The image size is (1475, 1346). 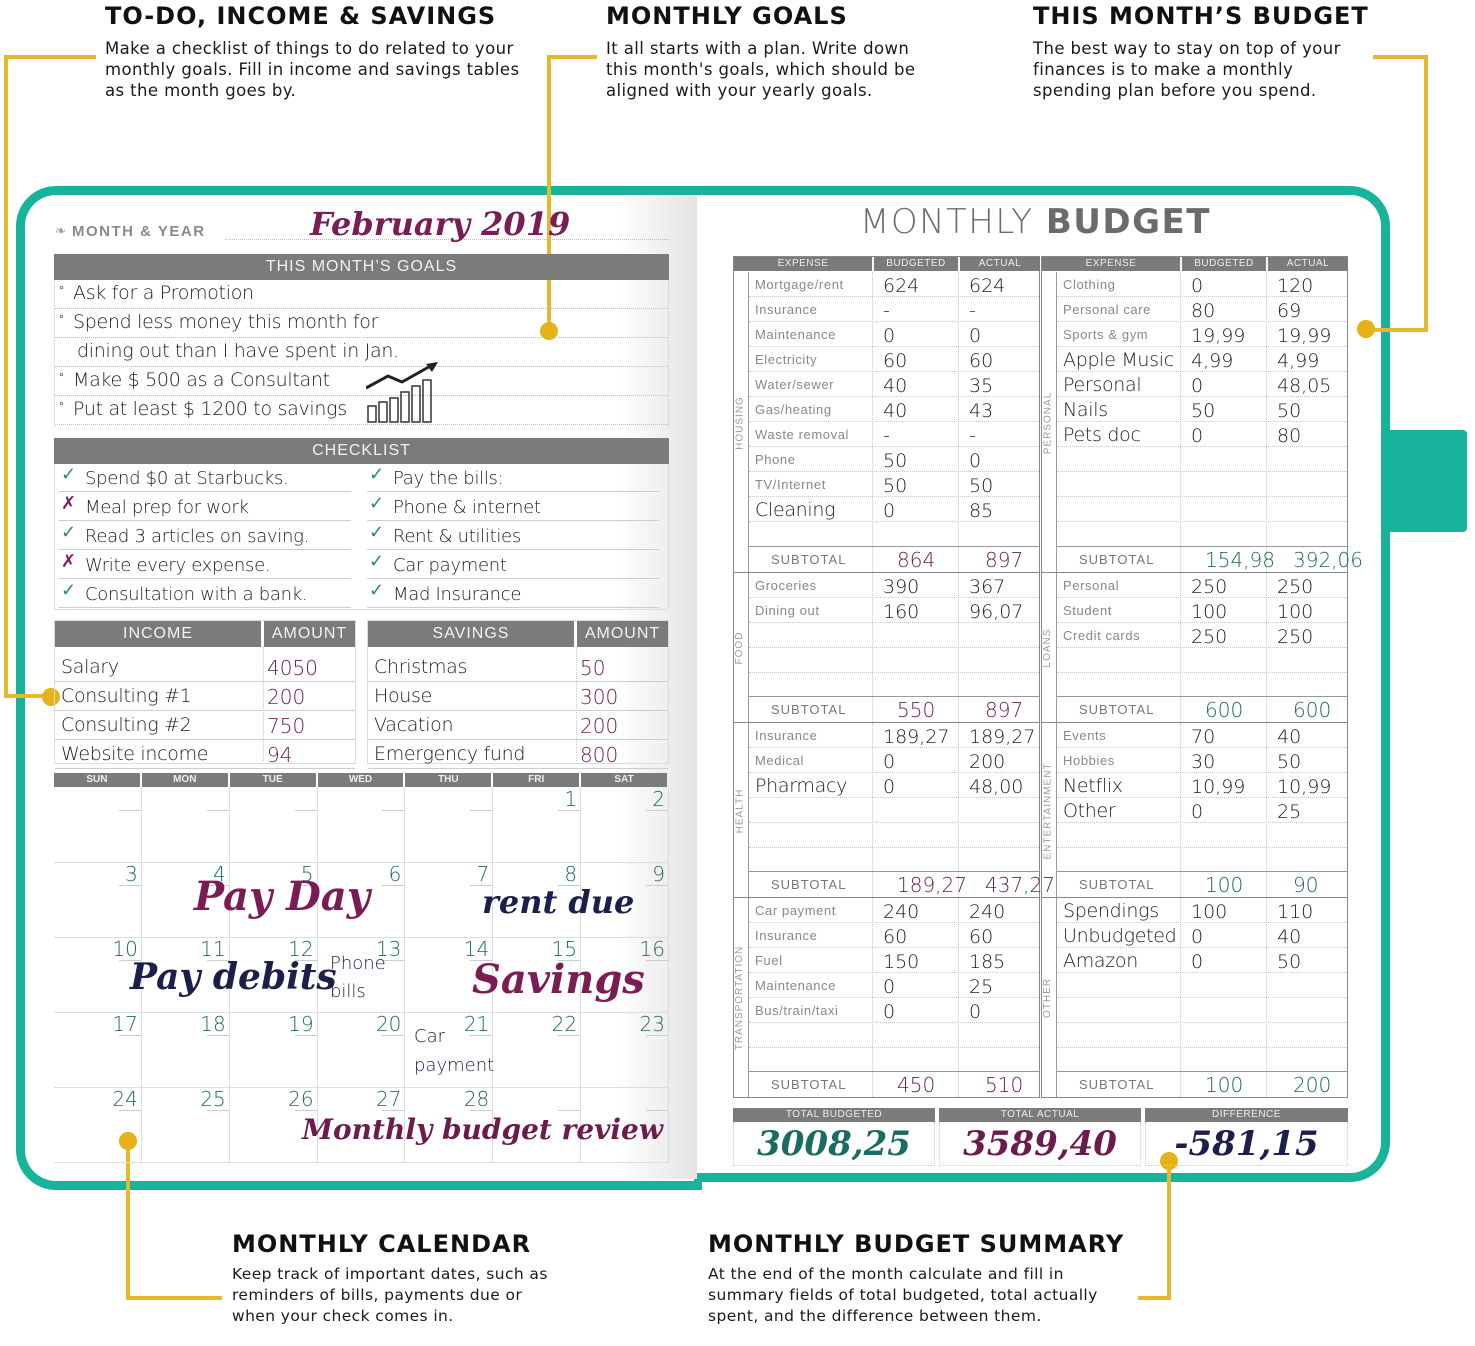 I want to click on month-year-value: February 2019, so click(x=440, y=224).